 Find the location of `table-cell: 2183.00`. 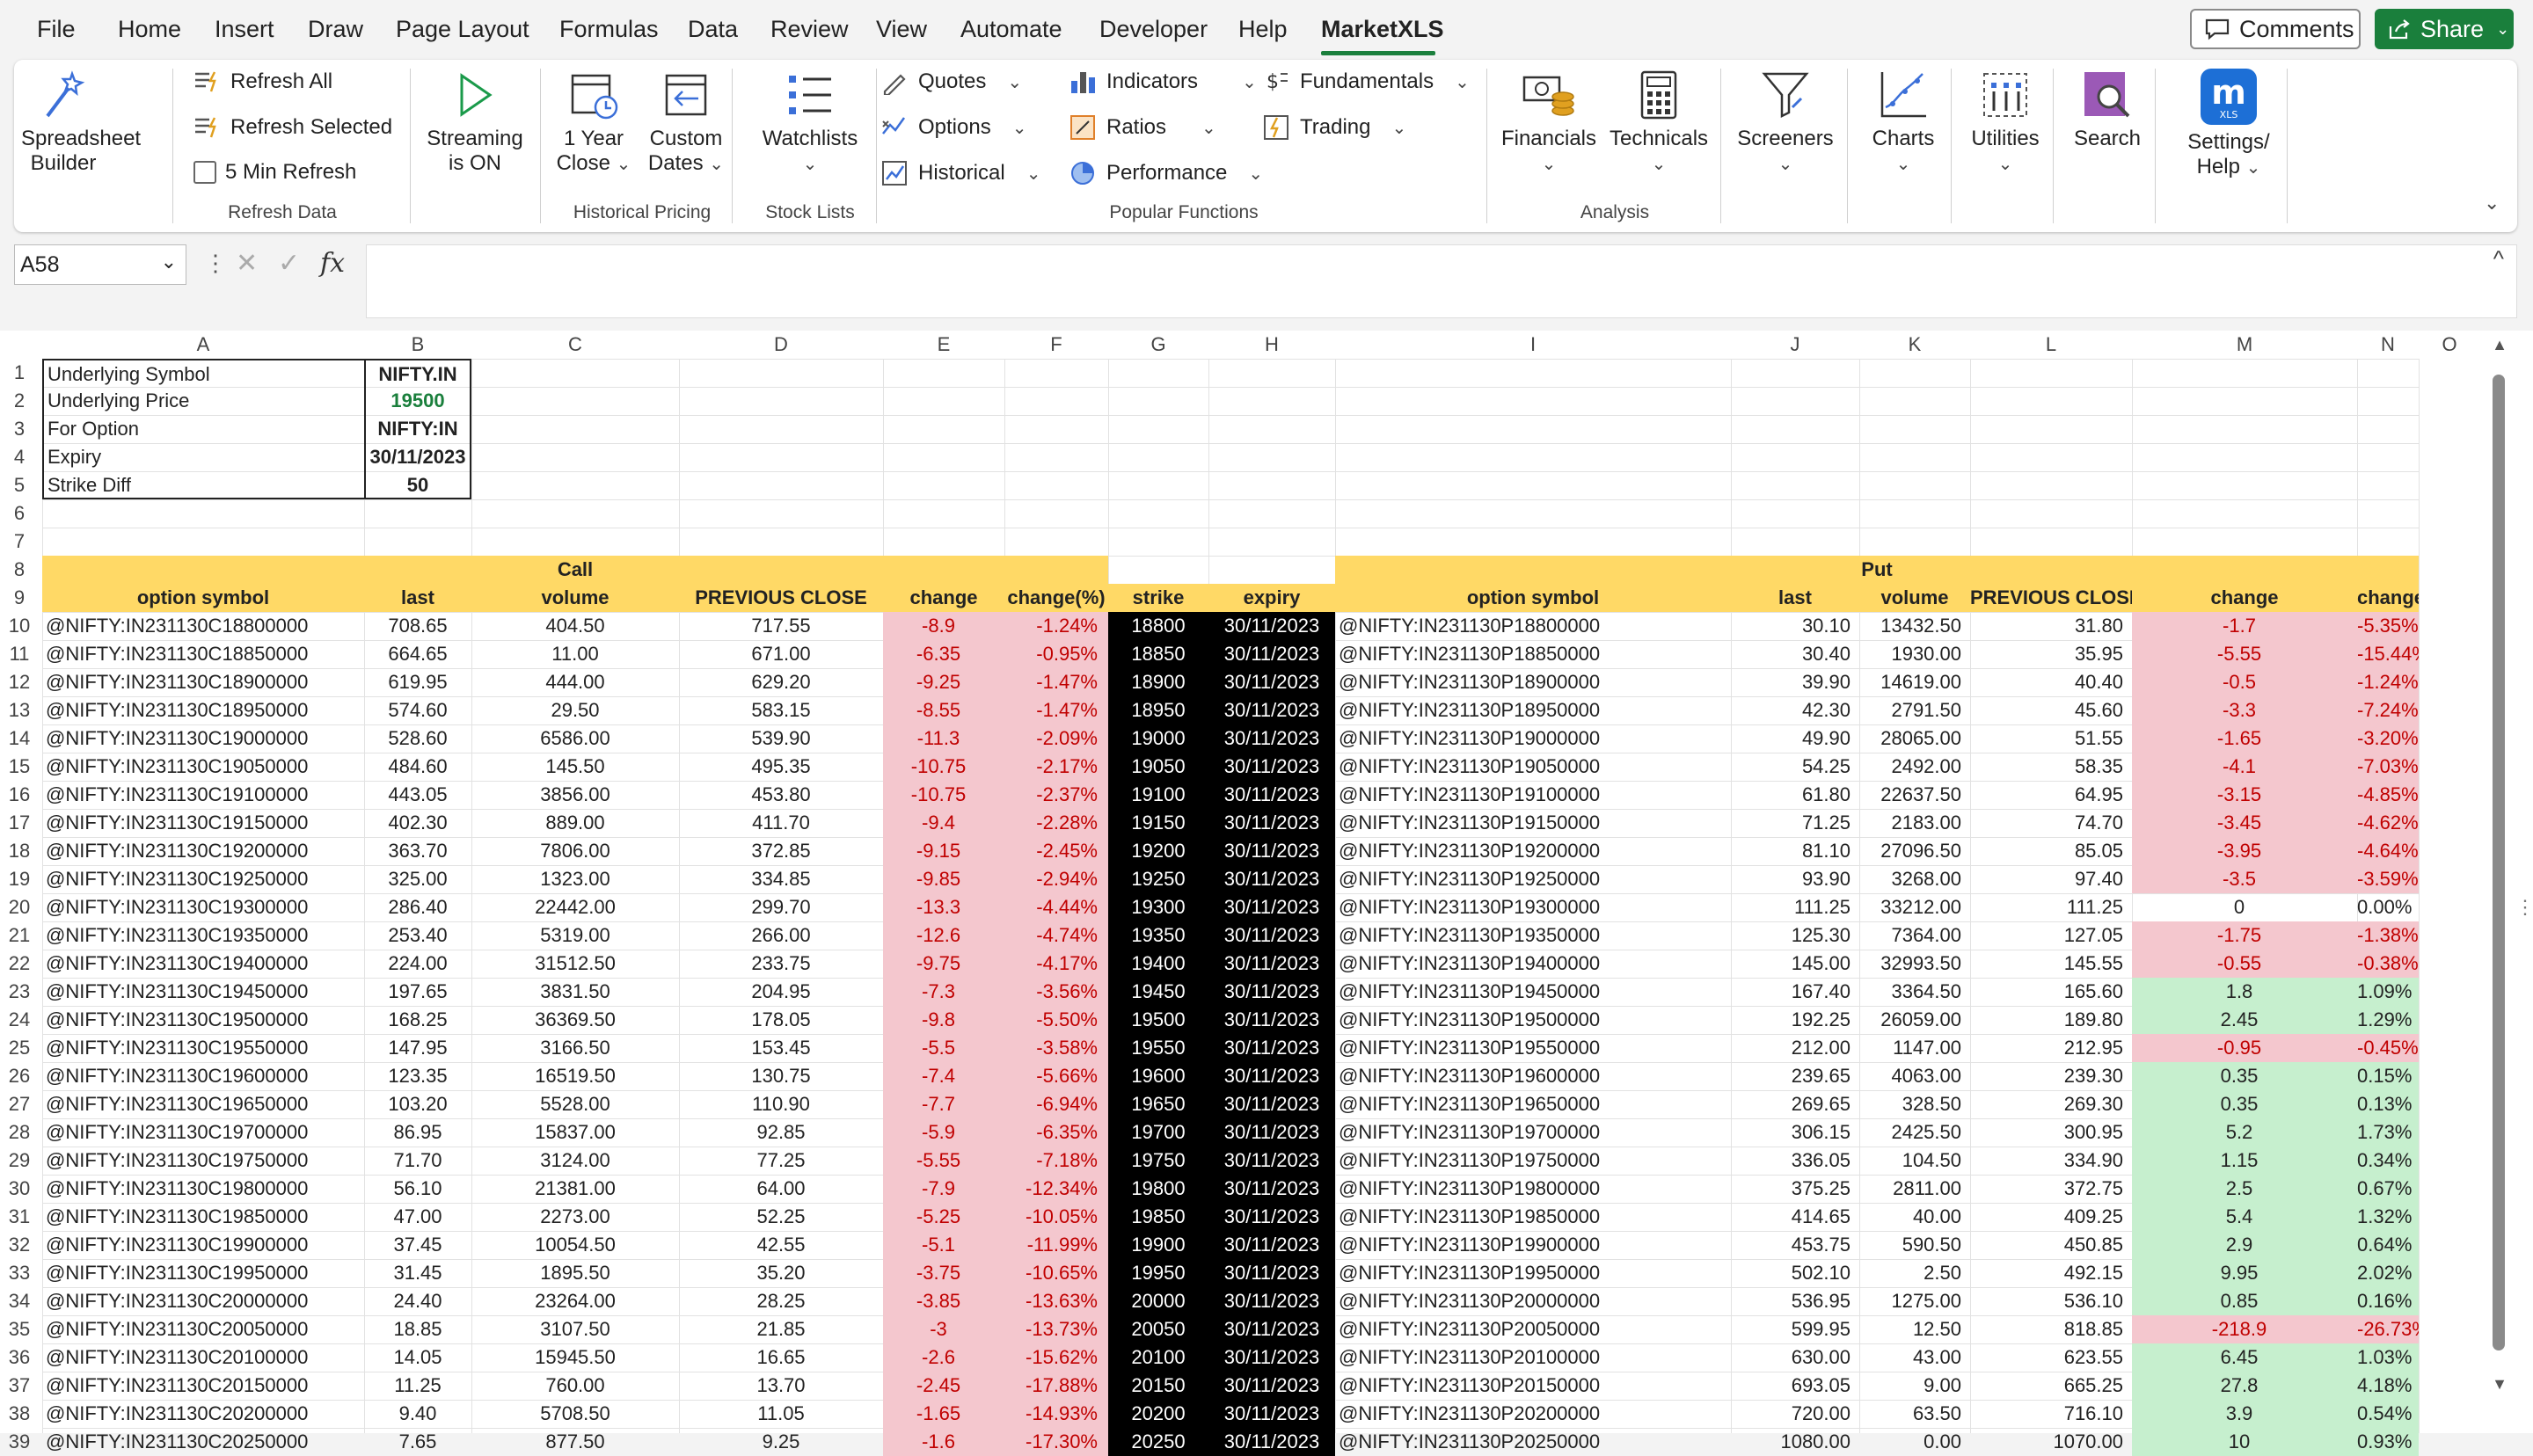

table-cell: 2183.00 is located at coordinates (1914, 823).